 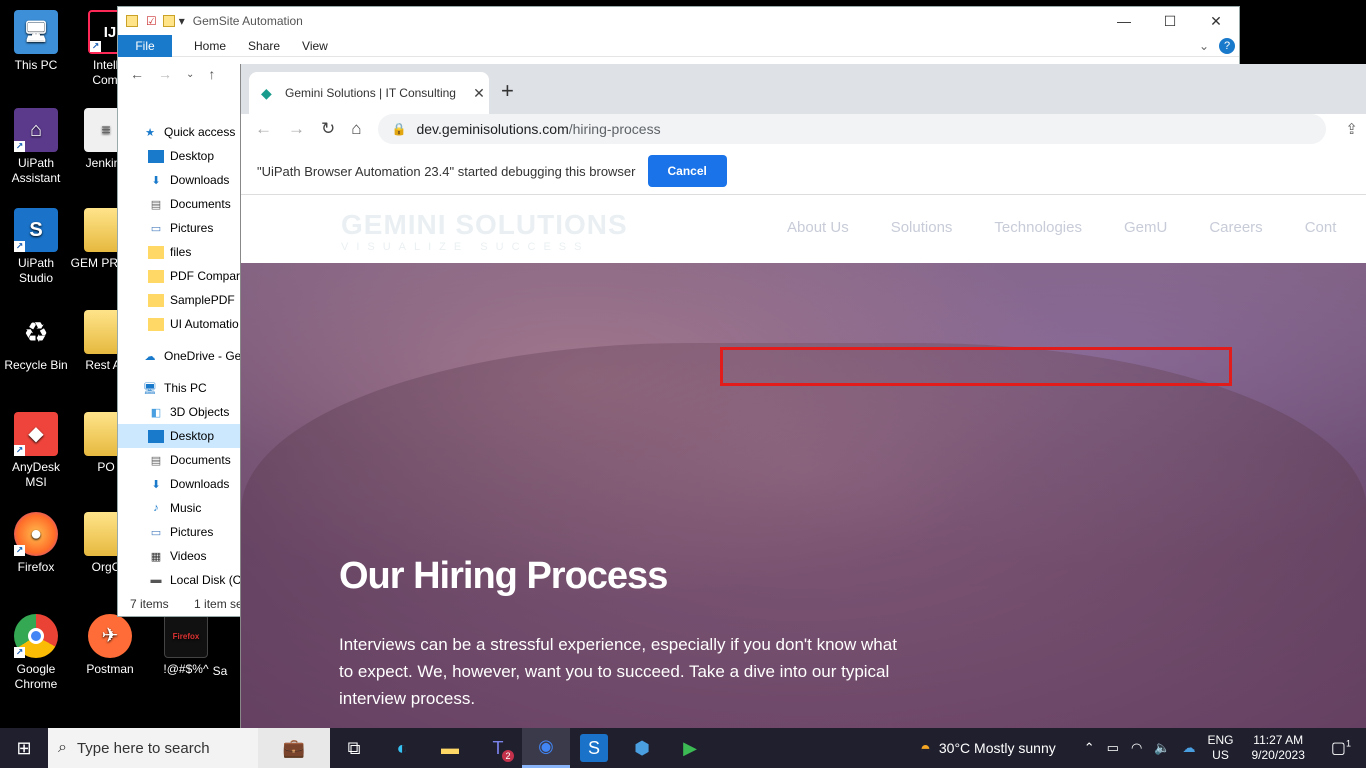 I want to click on nav-desktop-pc: Desktop, so click(x=179, y=436).